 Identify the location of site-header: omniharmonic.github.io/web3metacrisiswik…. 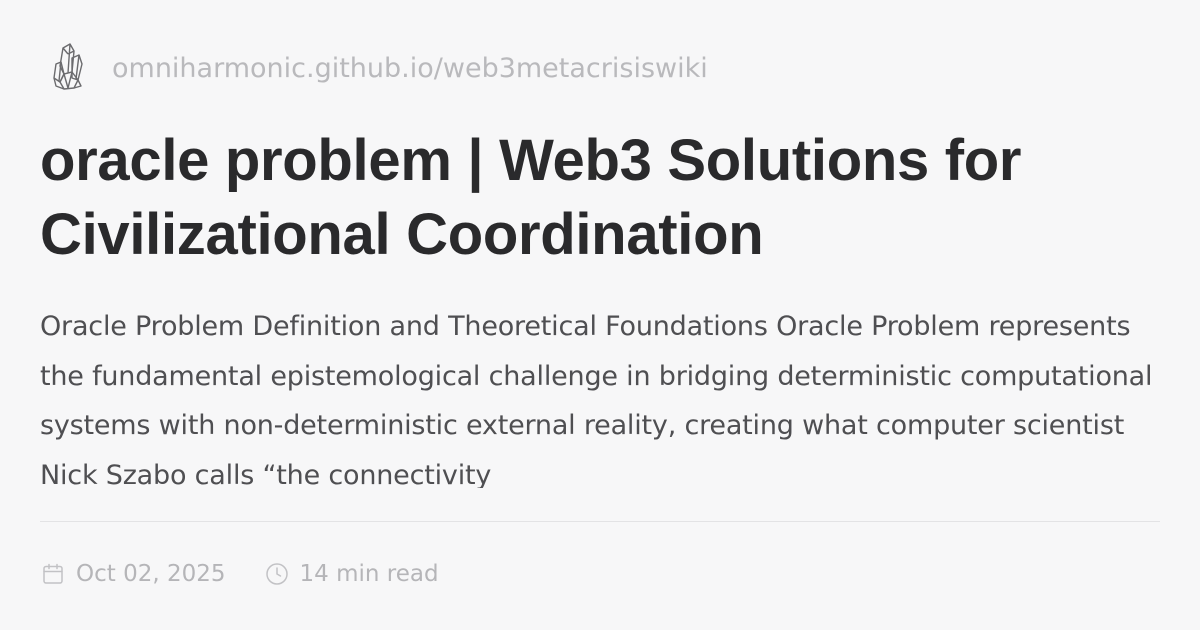
(378, 68).